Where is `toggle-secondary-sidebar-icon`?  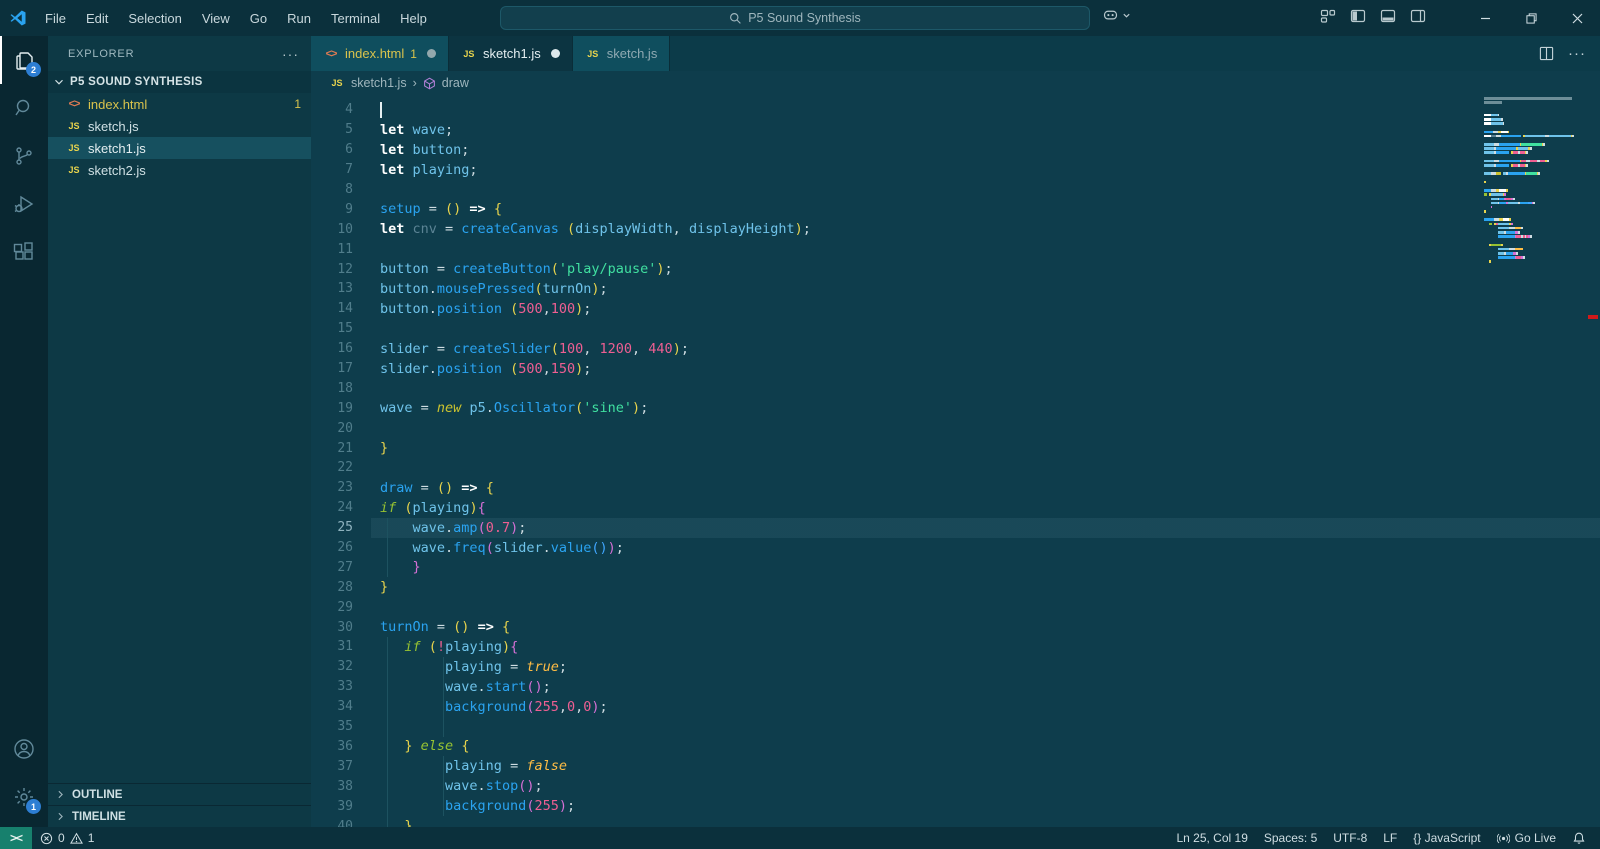
toggle-secondary-sidebar-icon is located at coordinates (1418, 16).